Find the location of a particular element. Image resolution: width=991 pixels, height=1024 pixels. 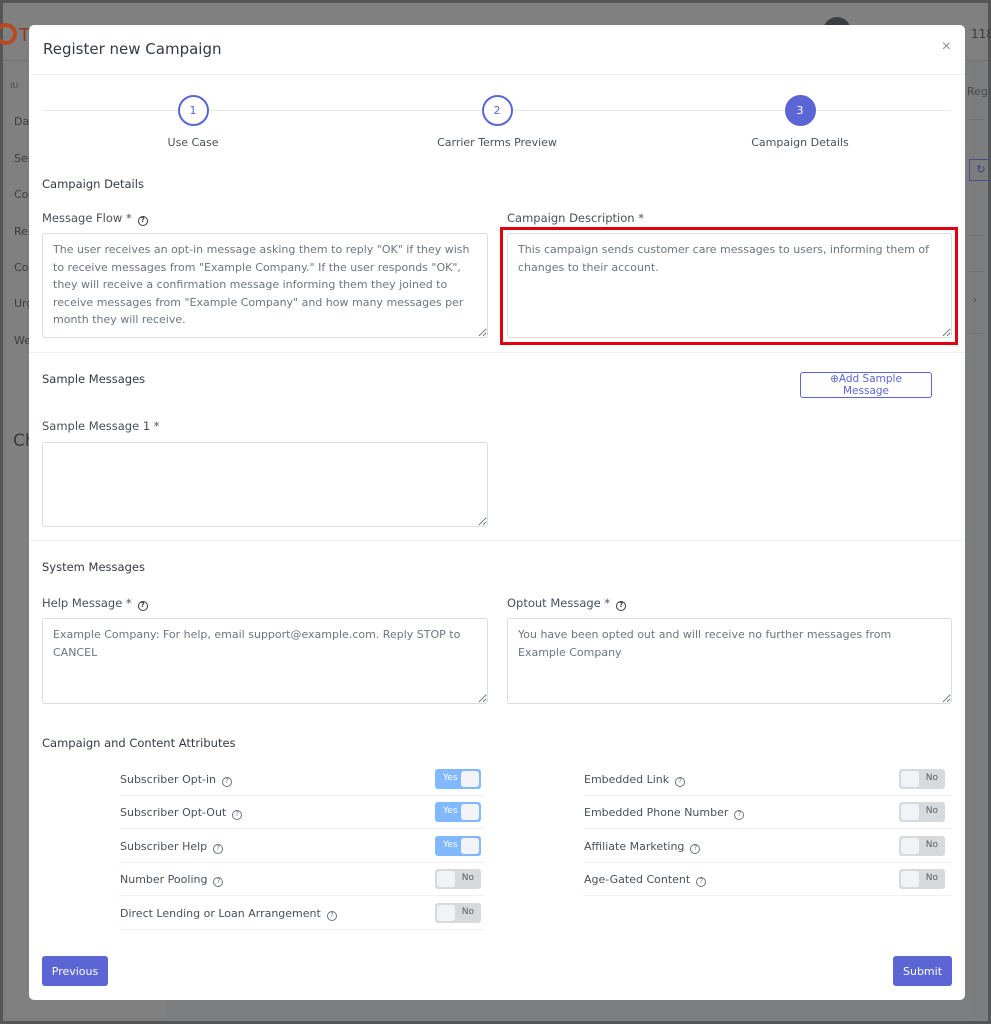

attribute-label: Affiliate Marketing? is located at coordinates (642, 847).